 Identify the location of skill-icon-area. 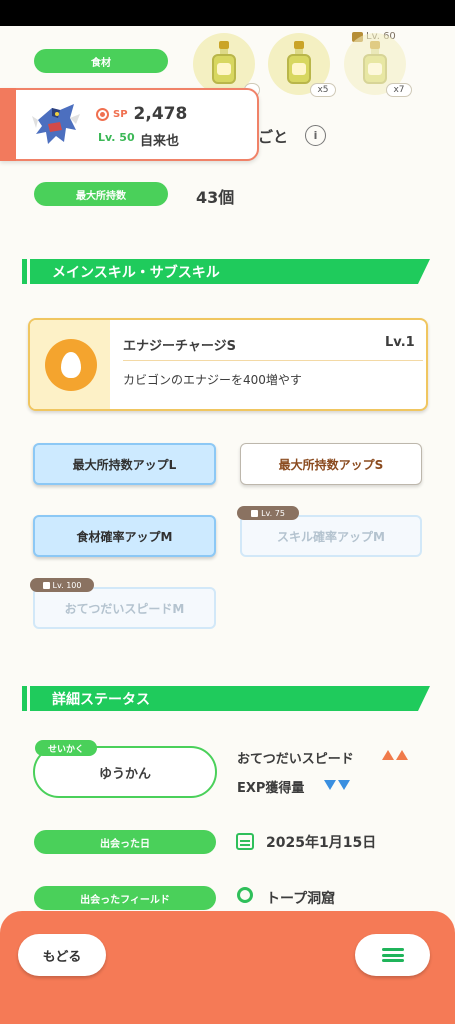
(70, 364).